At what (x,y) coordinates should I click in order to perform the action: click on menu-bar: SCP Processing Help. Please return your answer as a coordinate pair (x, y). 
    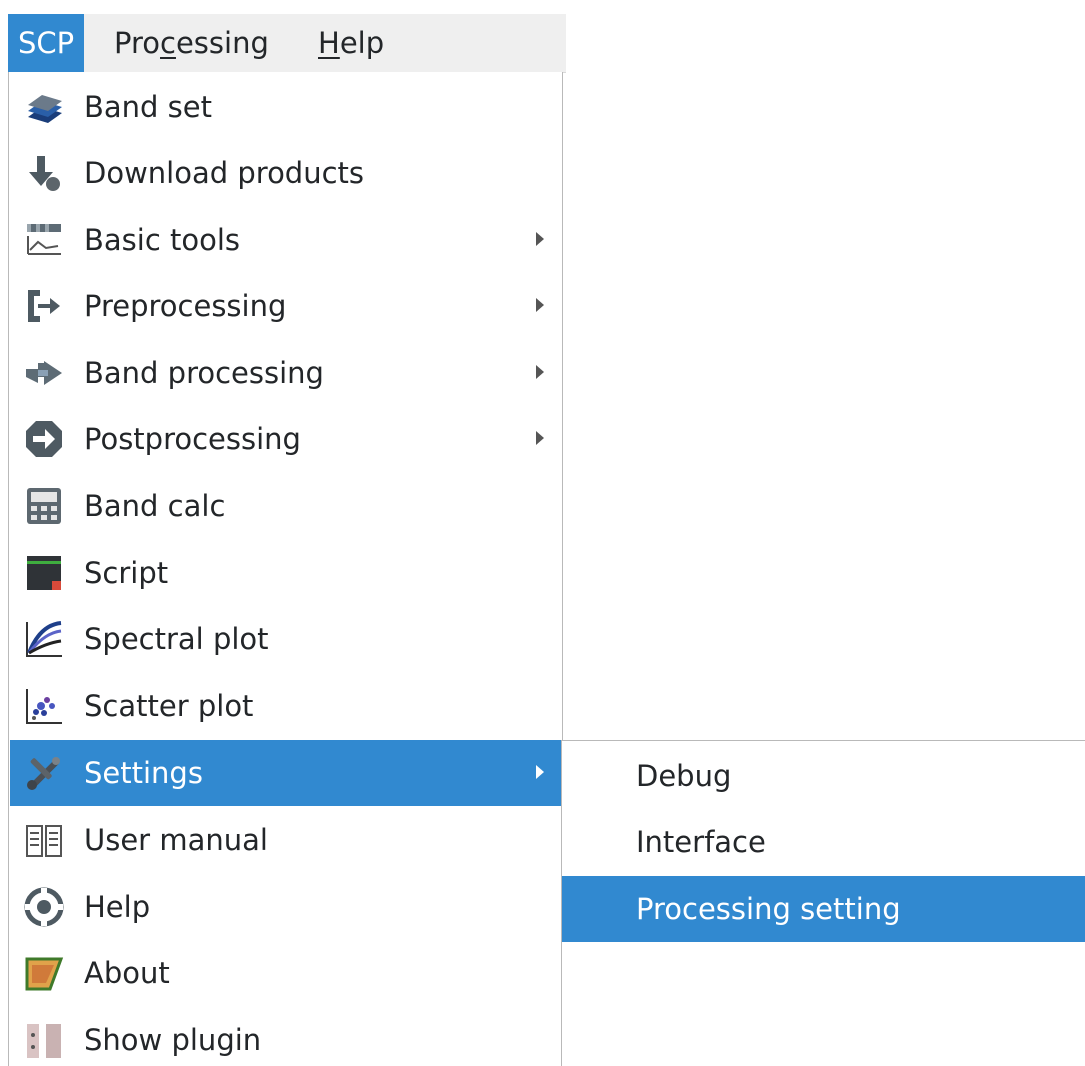
    Looking at the image, I should click on (287, 43).